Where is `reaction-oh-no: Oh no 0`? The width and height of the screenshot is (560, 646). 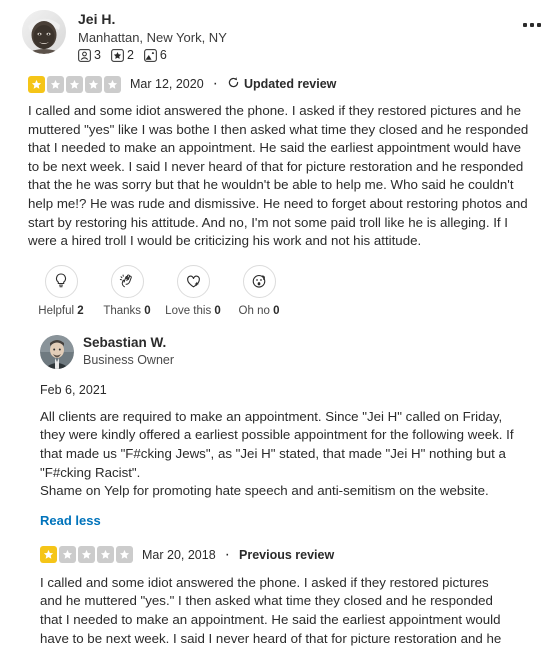 reaction-oh-no: Oh no 0 is located at coordinates (259, 290).